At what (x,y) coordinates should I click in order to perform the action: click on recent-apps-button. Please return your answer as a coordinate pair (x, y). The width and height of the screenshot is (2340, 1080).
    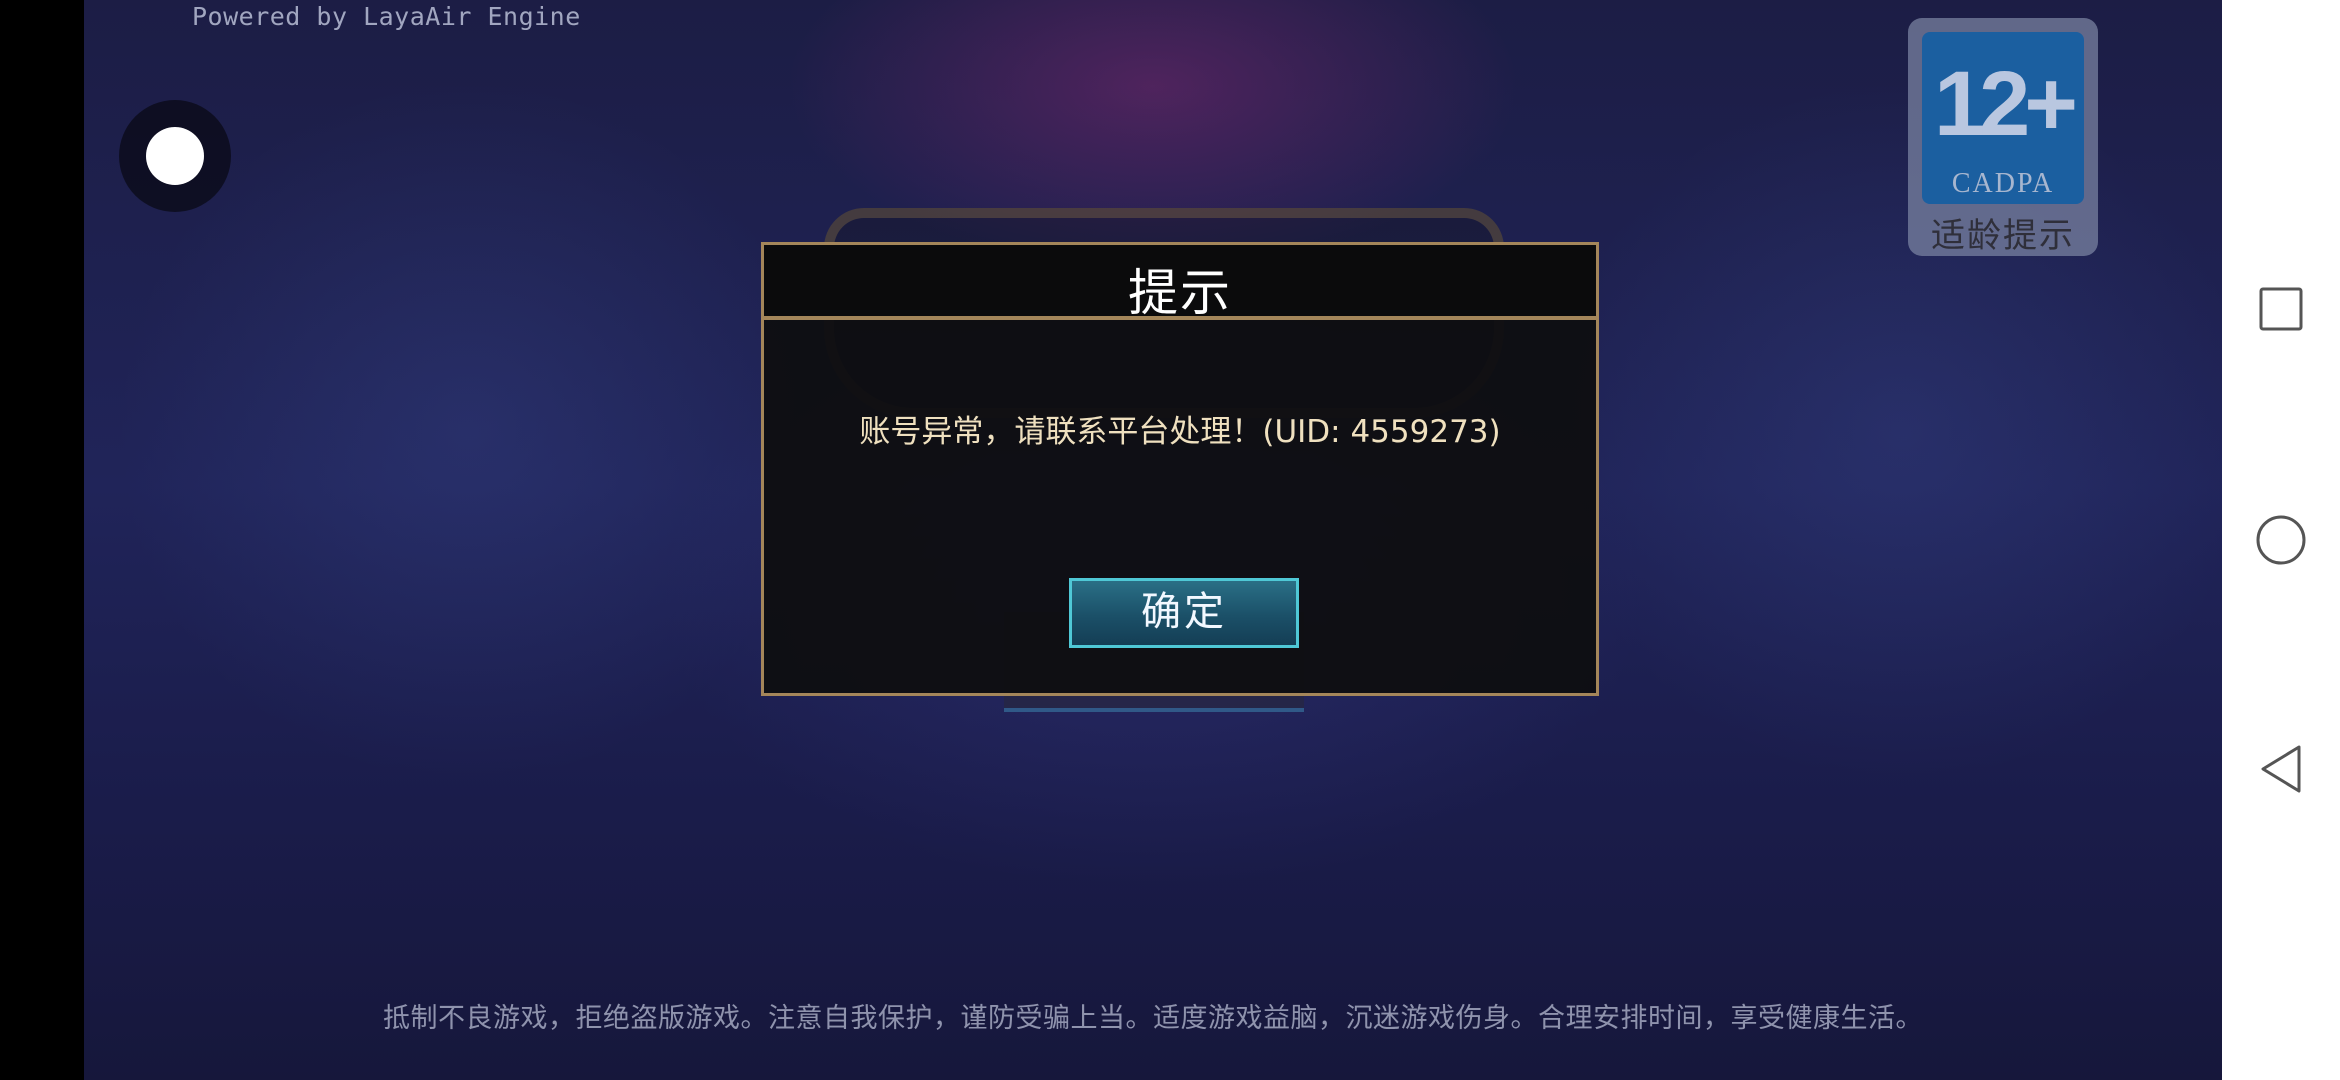
    Looking at the image, I should click on (2281, 309).